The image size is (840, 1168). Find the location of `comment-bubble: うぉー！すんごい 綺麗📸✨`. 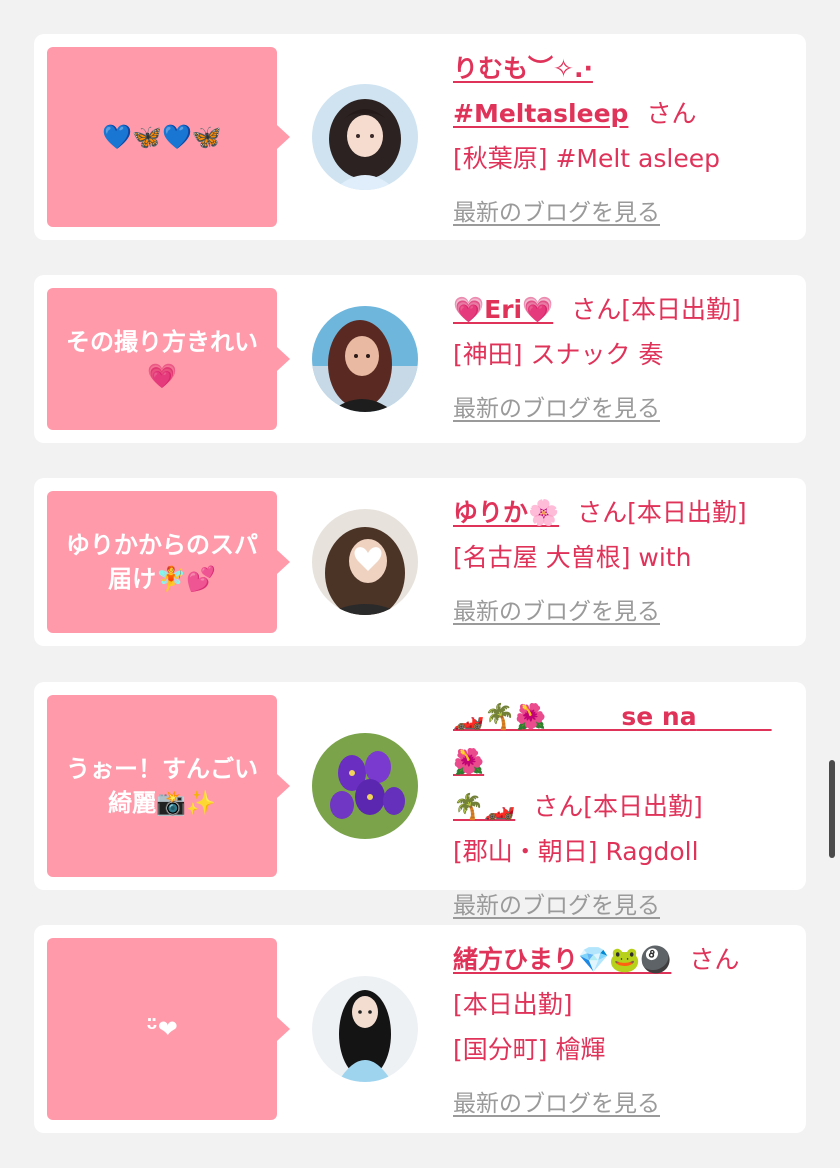

comment-bubble: うぉー！すんごい 綺麗📸✨ is located at coordinates (168, 786).